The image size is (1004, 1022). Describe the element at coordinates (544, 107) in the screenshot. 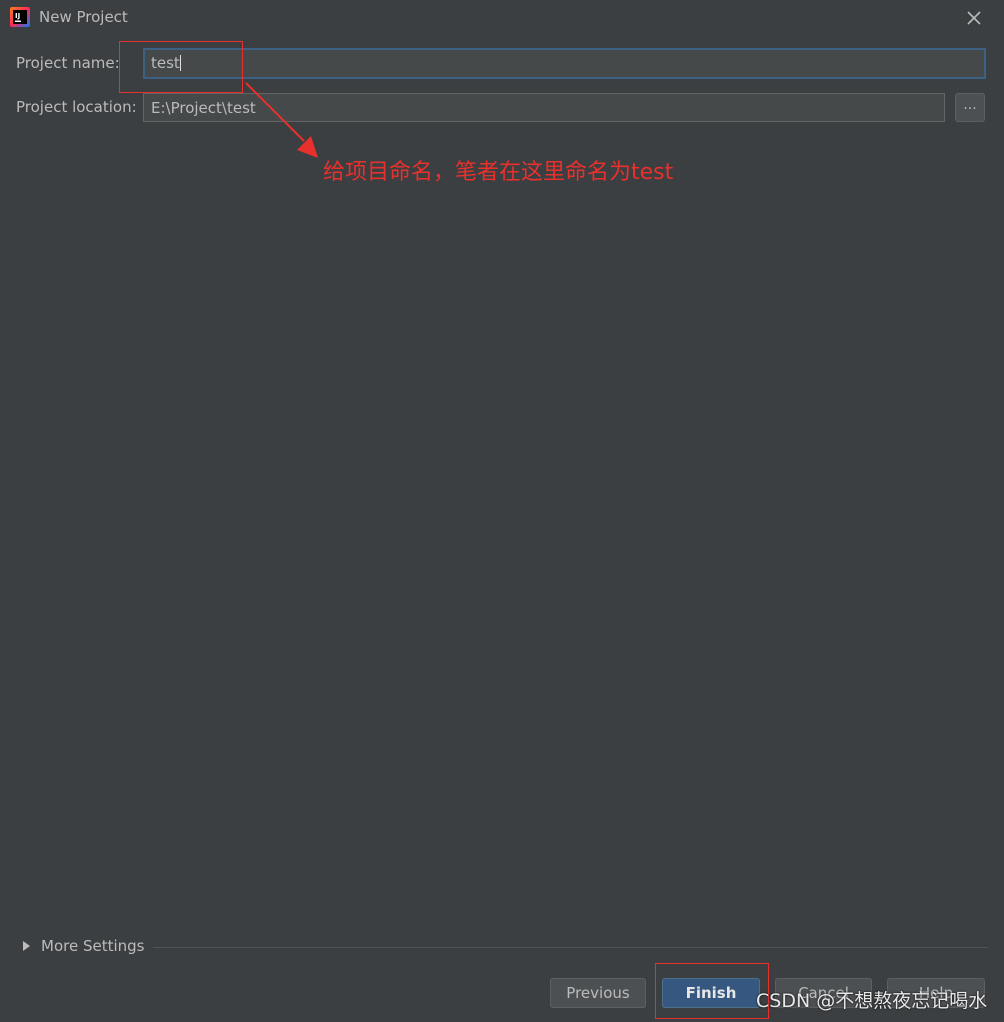

I see `project-location-input: E:\Project\test` at that location.